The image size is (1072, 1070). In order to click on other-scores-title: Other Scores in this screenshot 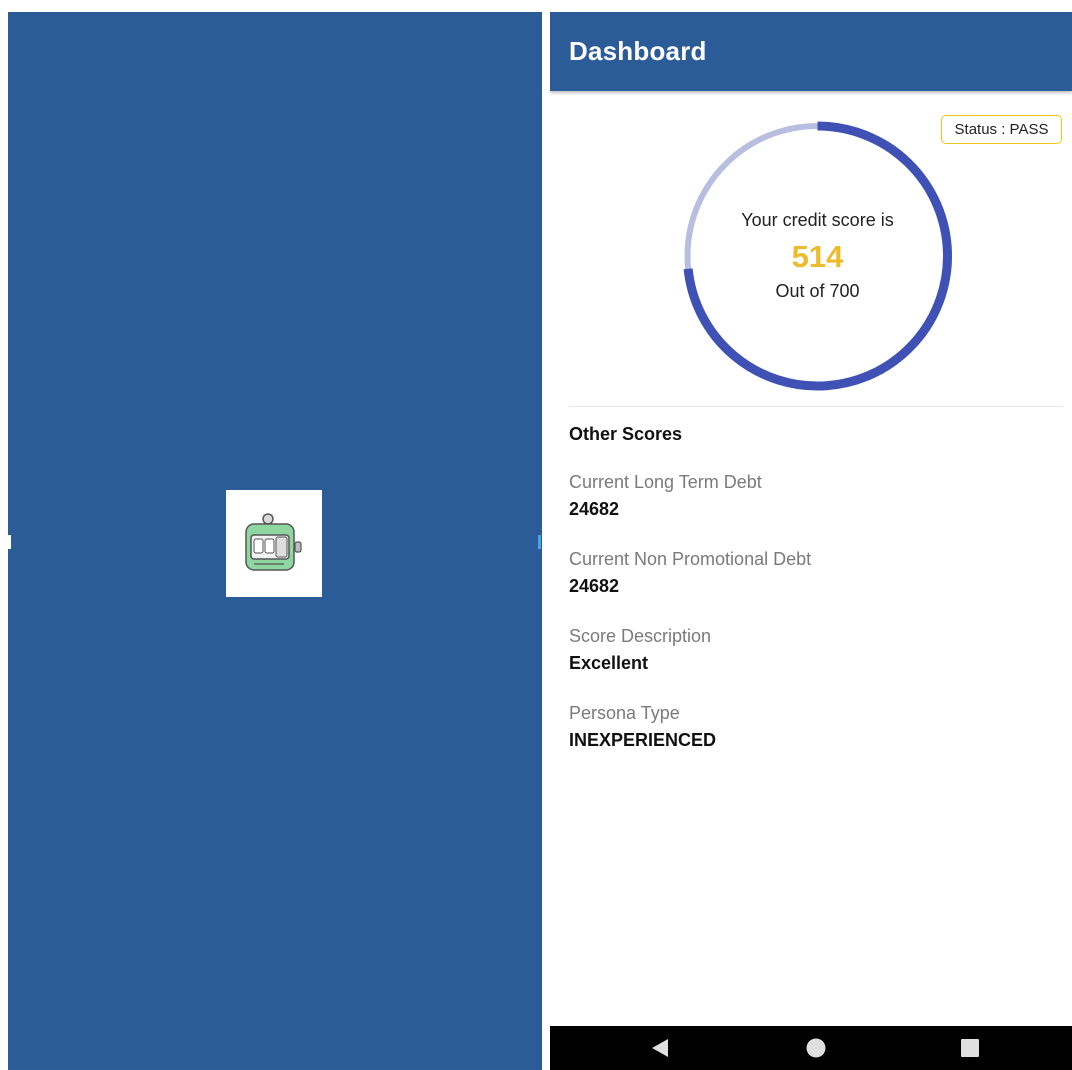, I will do `click(626, 434)`.